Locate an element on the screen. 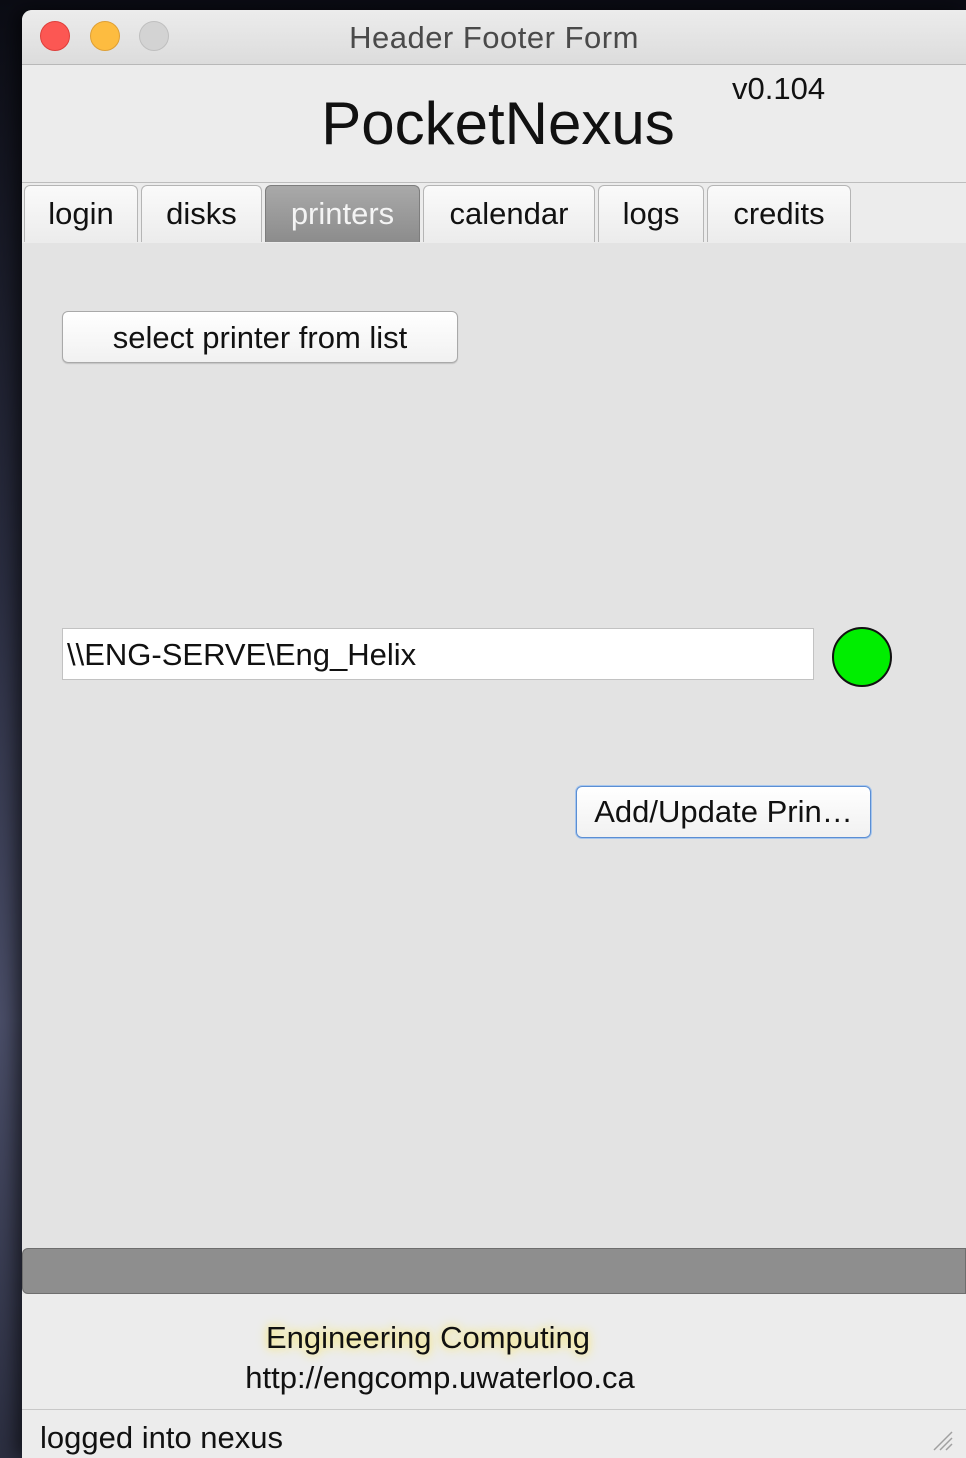 This screenshot has height=1458, width=966. tab-login: login is located at coordinates (81, 213).